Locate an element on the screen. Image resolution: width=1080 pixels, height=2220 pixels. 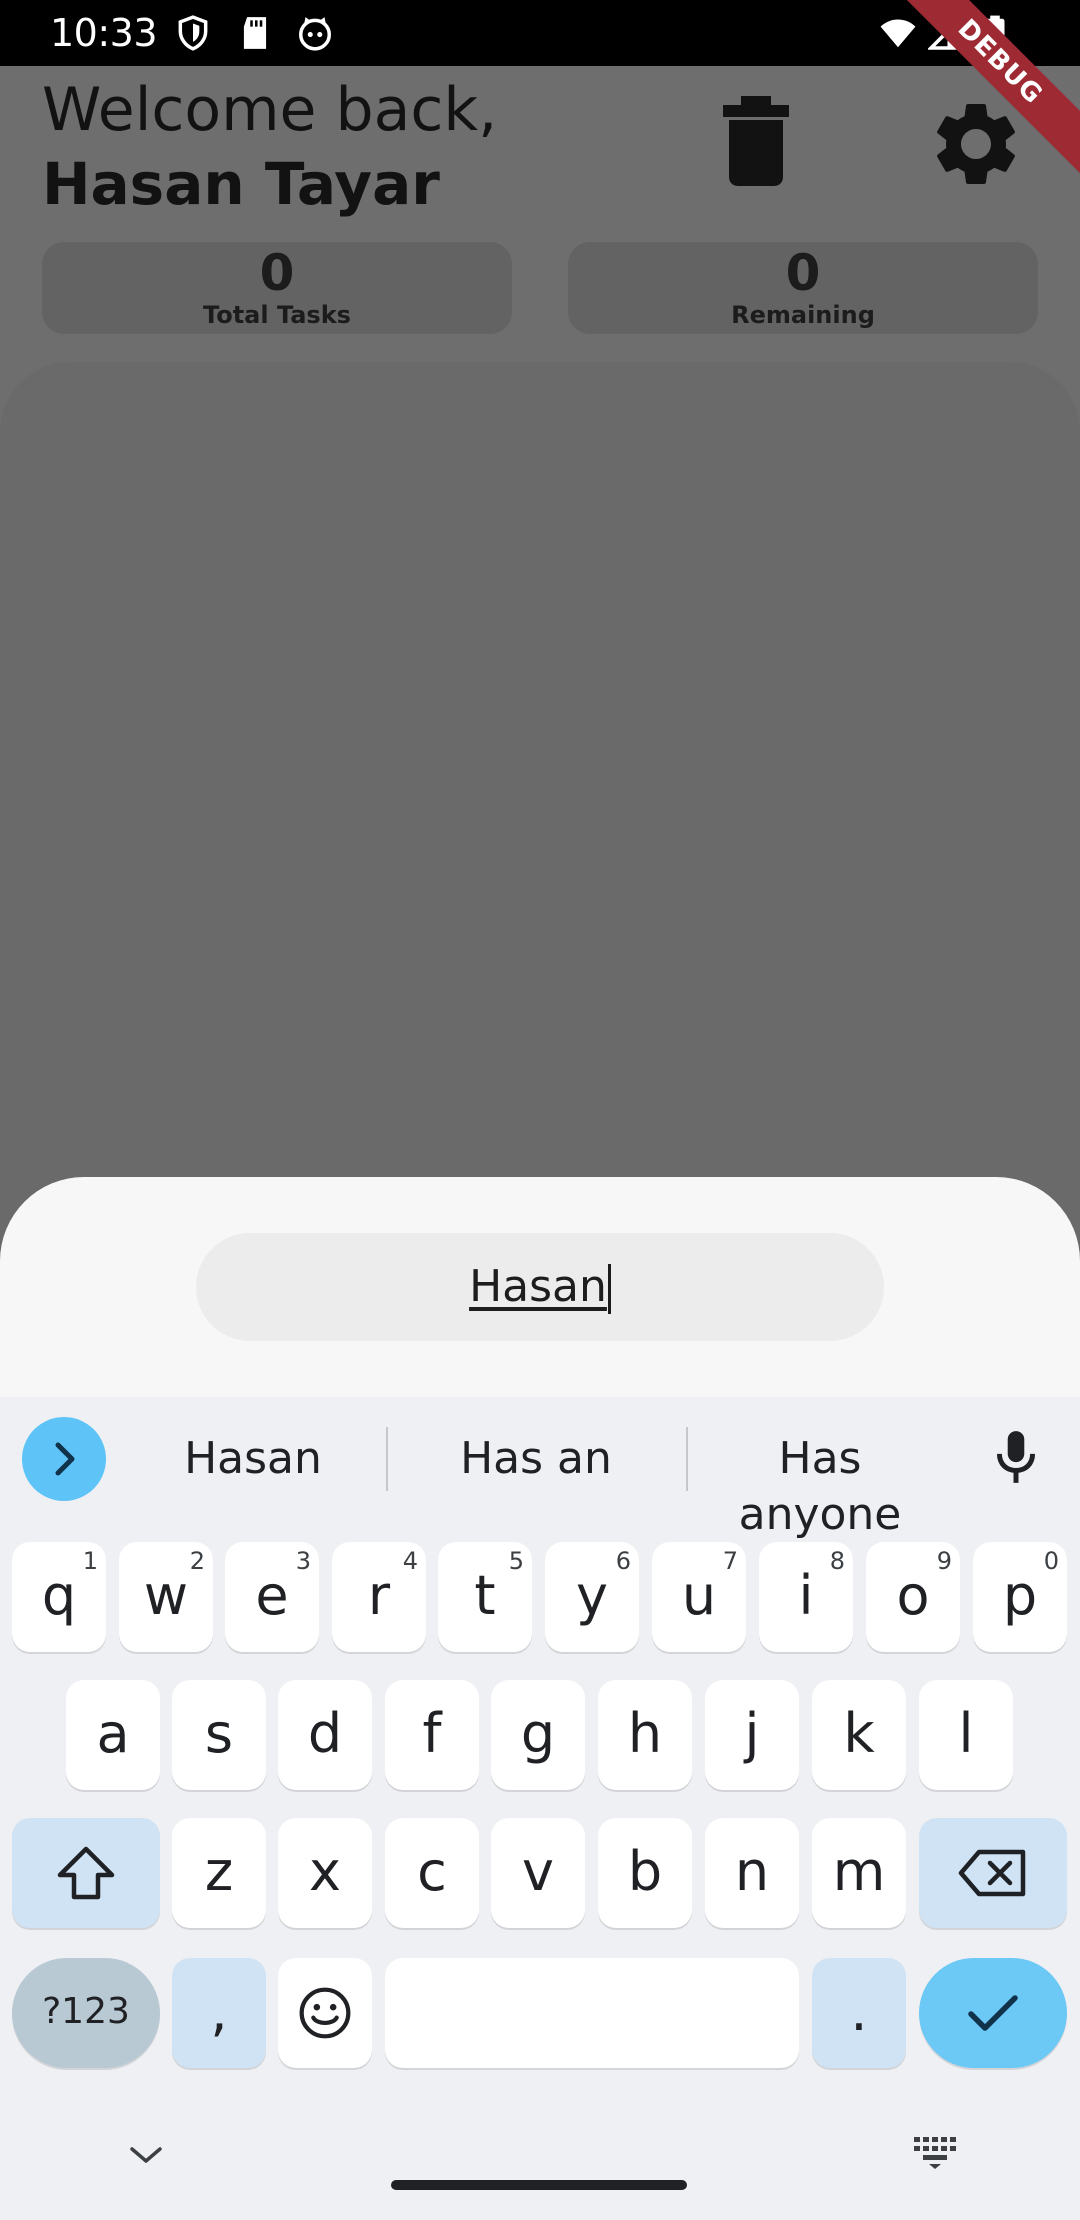
key-f: f is located at coordinates (432, 1735).